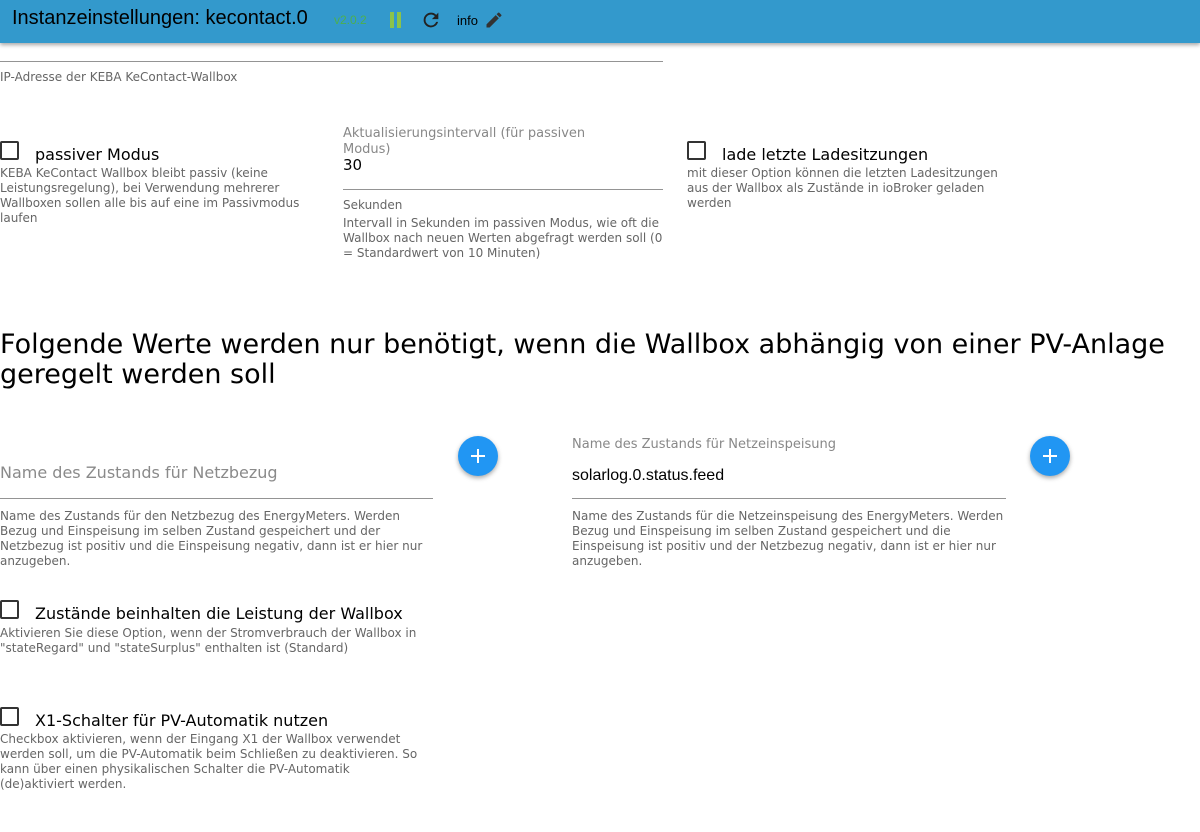 Image resolution: width=1200 pixels, height=832 pixels. What do you see at coordinates (648, 476) in the screenshot?
I see `grid-feed-input: solarlog.0.status.feed` at bounding box center [648, 476].